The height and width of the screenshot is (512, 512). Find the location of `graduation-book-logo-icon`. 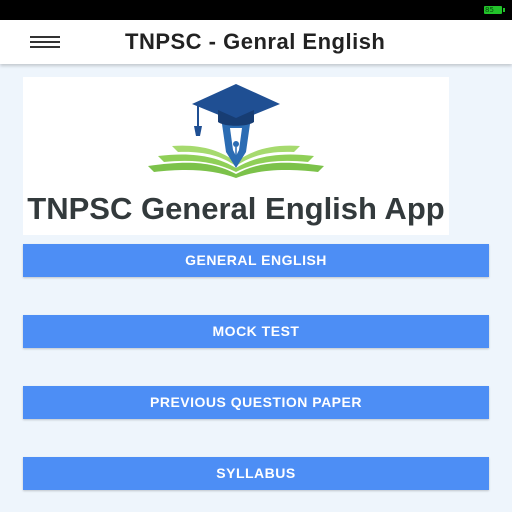

graduation-book-logo-icon is located at coordinates (236, 131).